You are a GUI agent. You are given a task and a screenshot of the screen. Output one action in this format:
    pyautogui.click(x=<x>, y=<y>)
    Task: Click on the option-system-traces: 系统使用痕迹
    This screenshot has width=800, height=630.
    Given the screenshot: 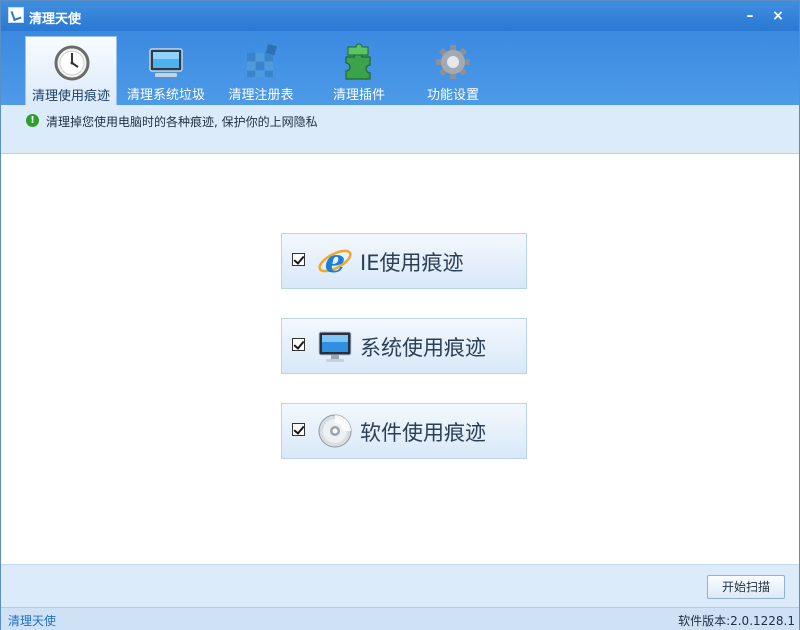 What is the action you would take?
    pyautogui.click(x=404, y=346)
    